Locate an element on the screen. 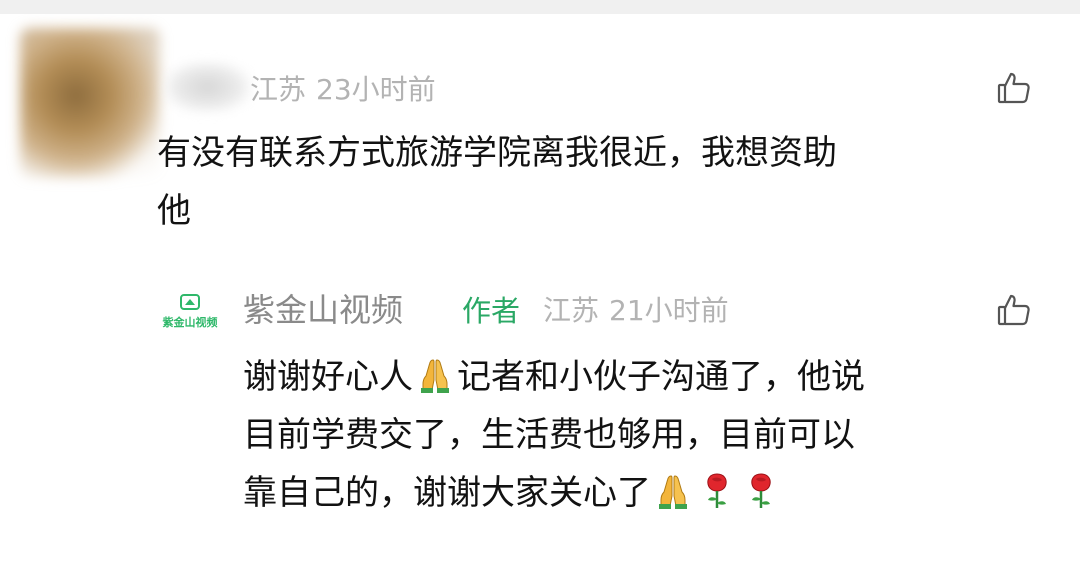  logo-icon is located at coordinates (190, 302).